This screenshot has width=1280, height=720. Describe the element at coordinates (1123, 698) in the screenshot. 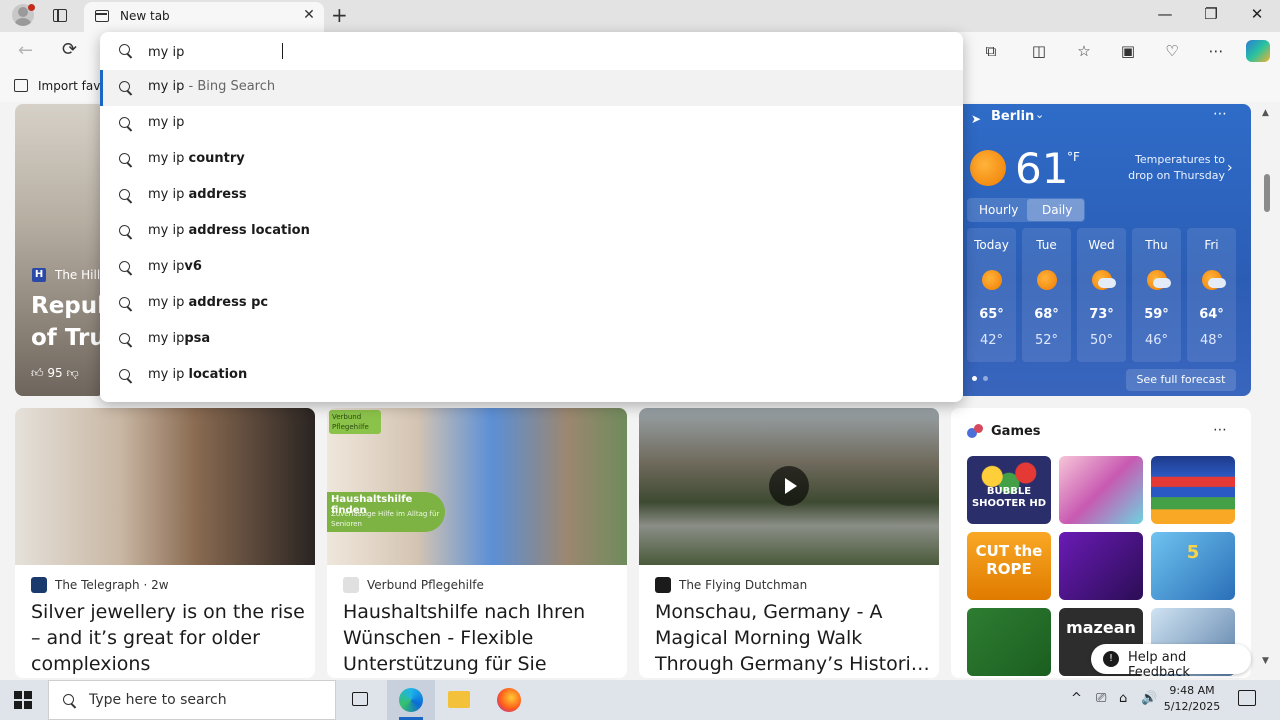

I see `network-icon: ⌂` at that location.